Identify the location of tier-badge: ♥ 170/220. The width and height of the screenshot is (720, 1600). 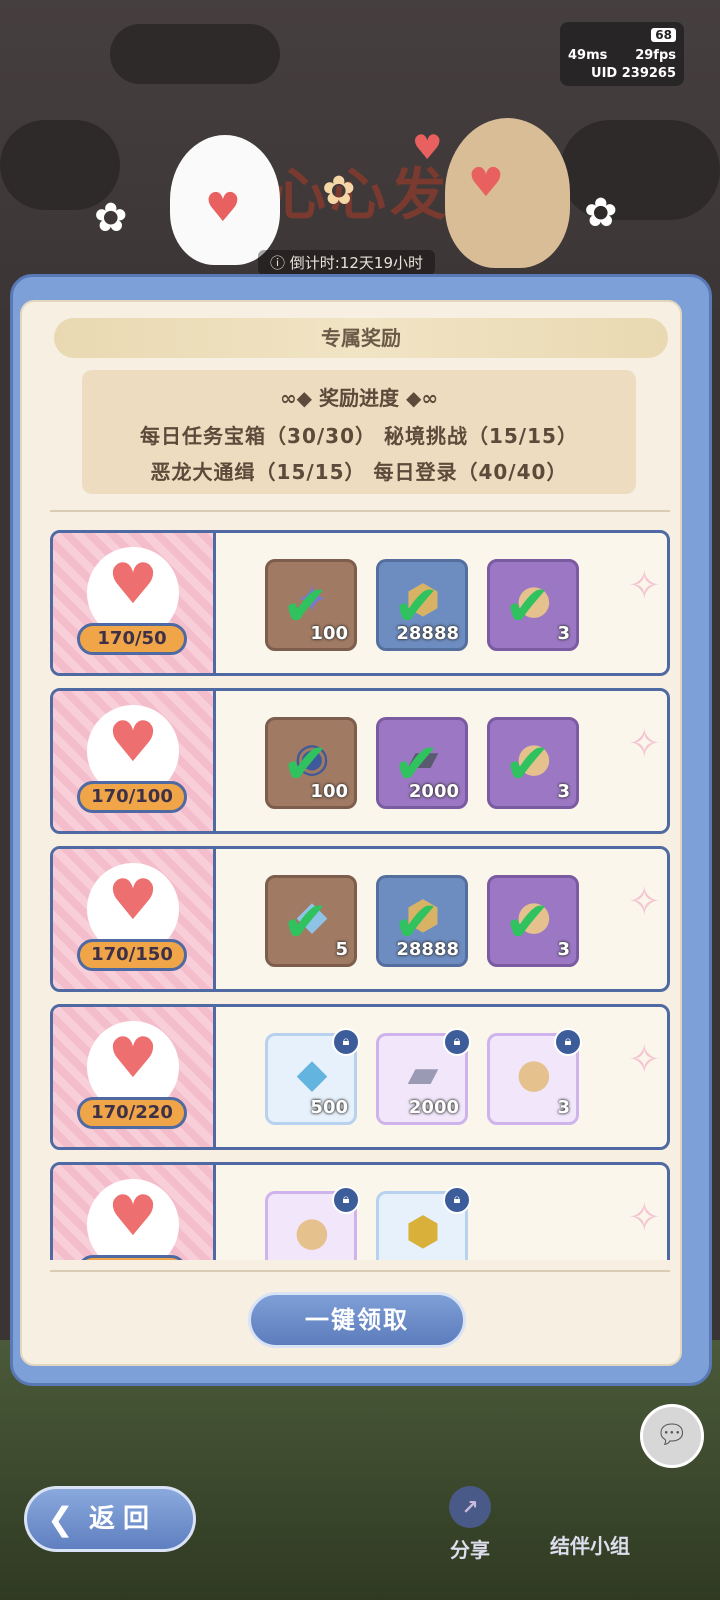
(134, 1077).